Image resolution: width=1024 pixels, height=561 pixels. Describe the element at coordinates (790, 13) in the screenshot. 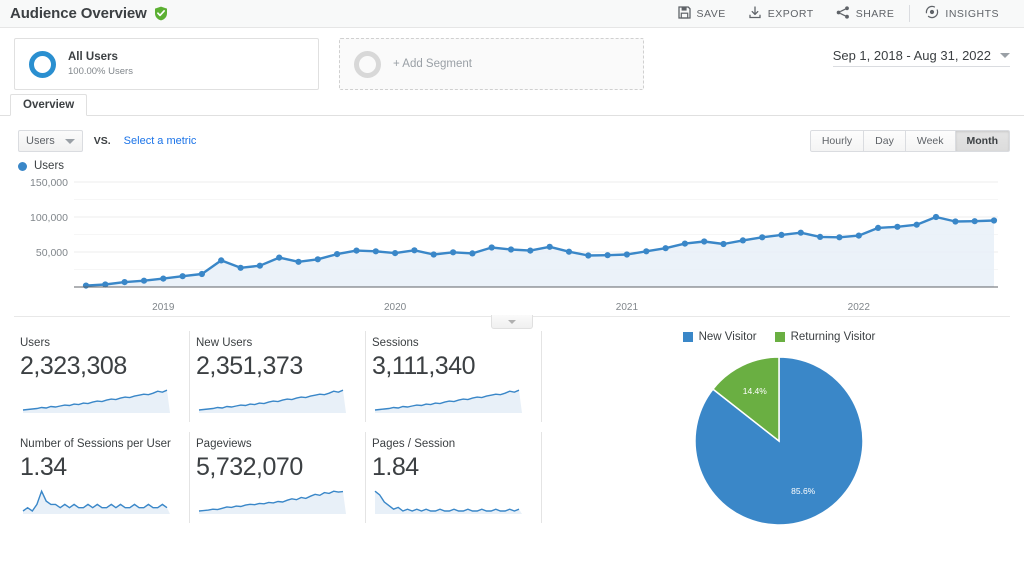

I see `export-label: EXPORT` at that location.